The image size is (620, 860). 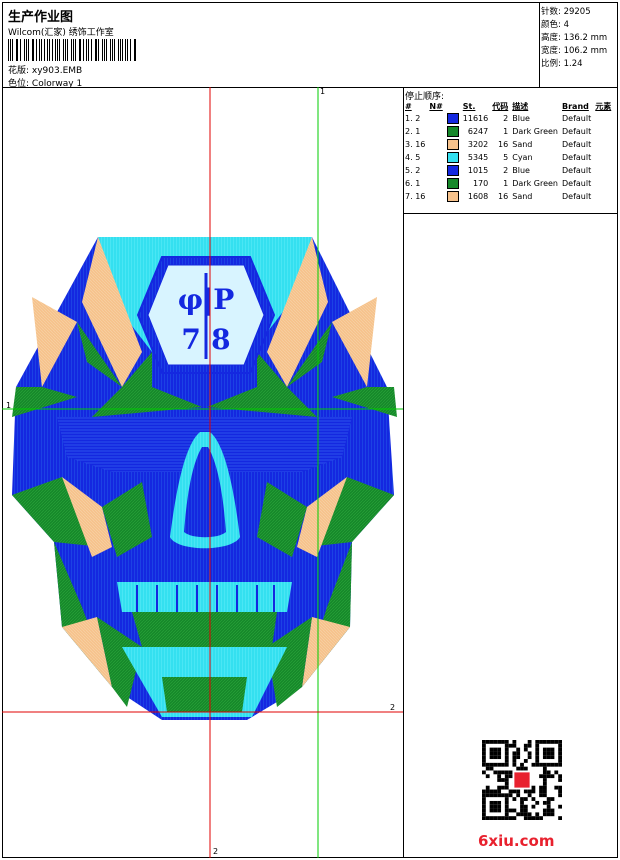 What do you see at coordinates (574, 51) in the screenshot?
I see `stat-width: 宽度: 106.2 mm` at bounding box center [574, 51].